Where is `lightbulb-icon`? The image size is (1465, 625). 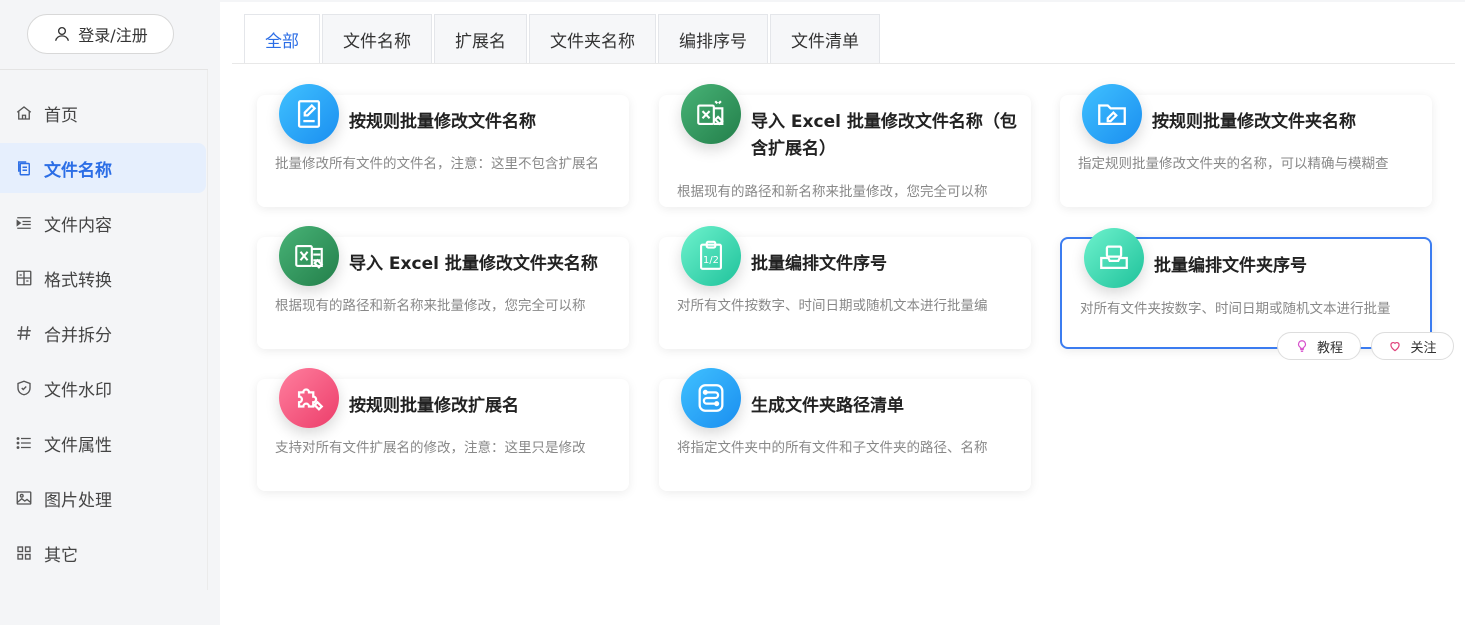 lightbulb-icon is located at coordinates (1301, 346).